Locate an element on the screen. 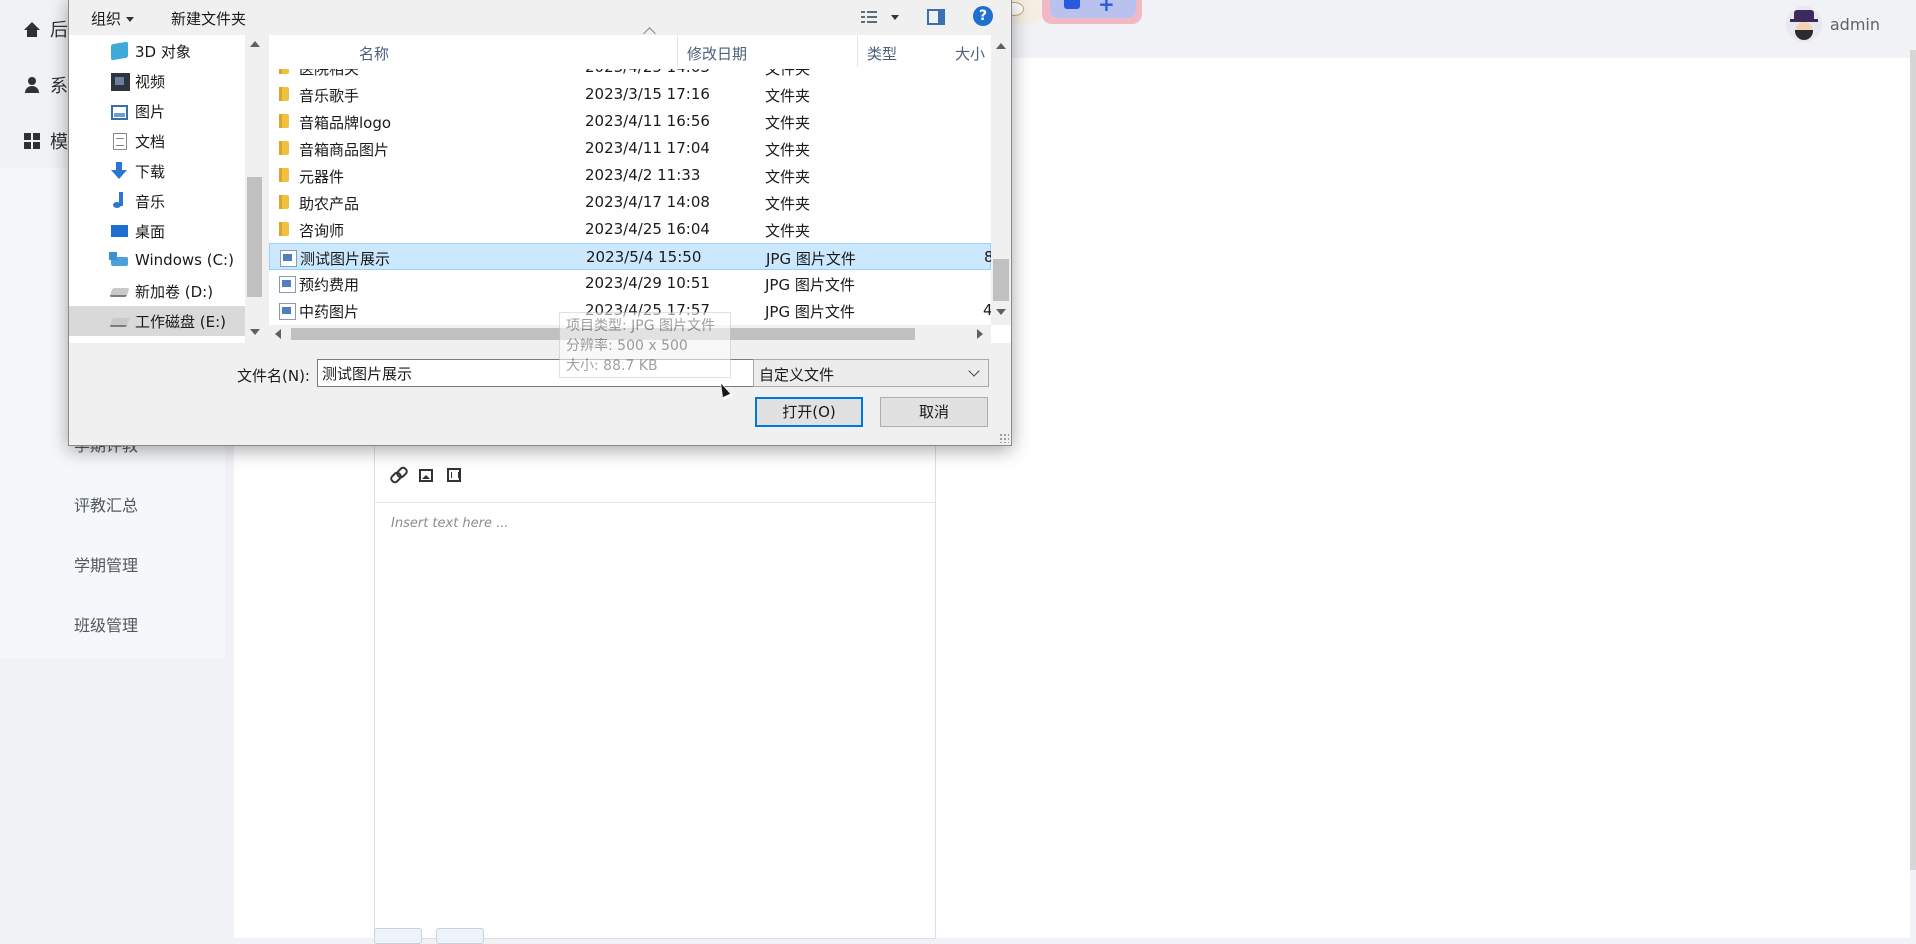  sidebar-item-home: 后 is located at coordinates (46, 29).